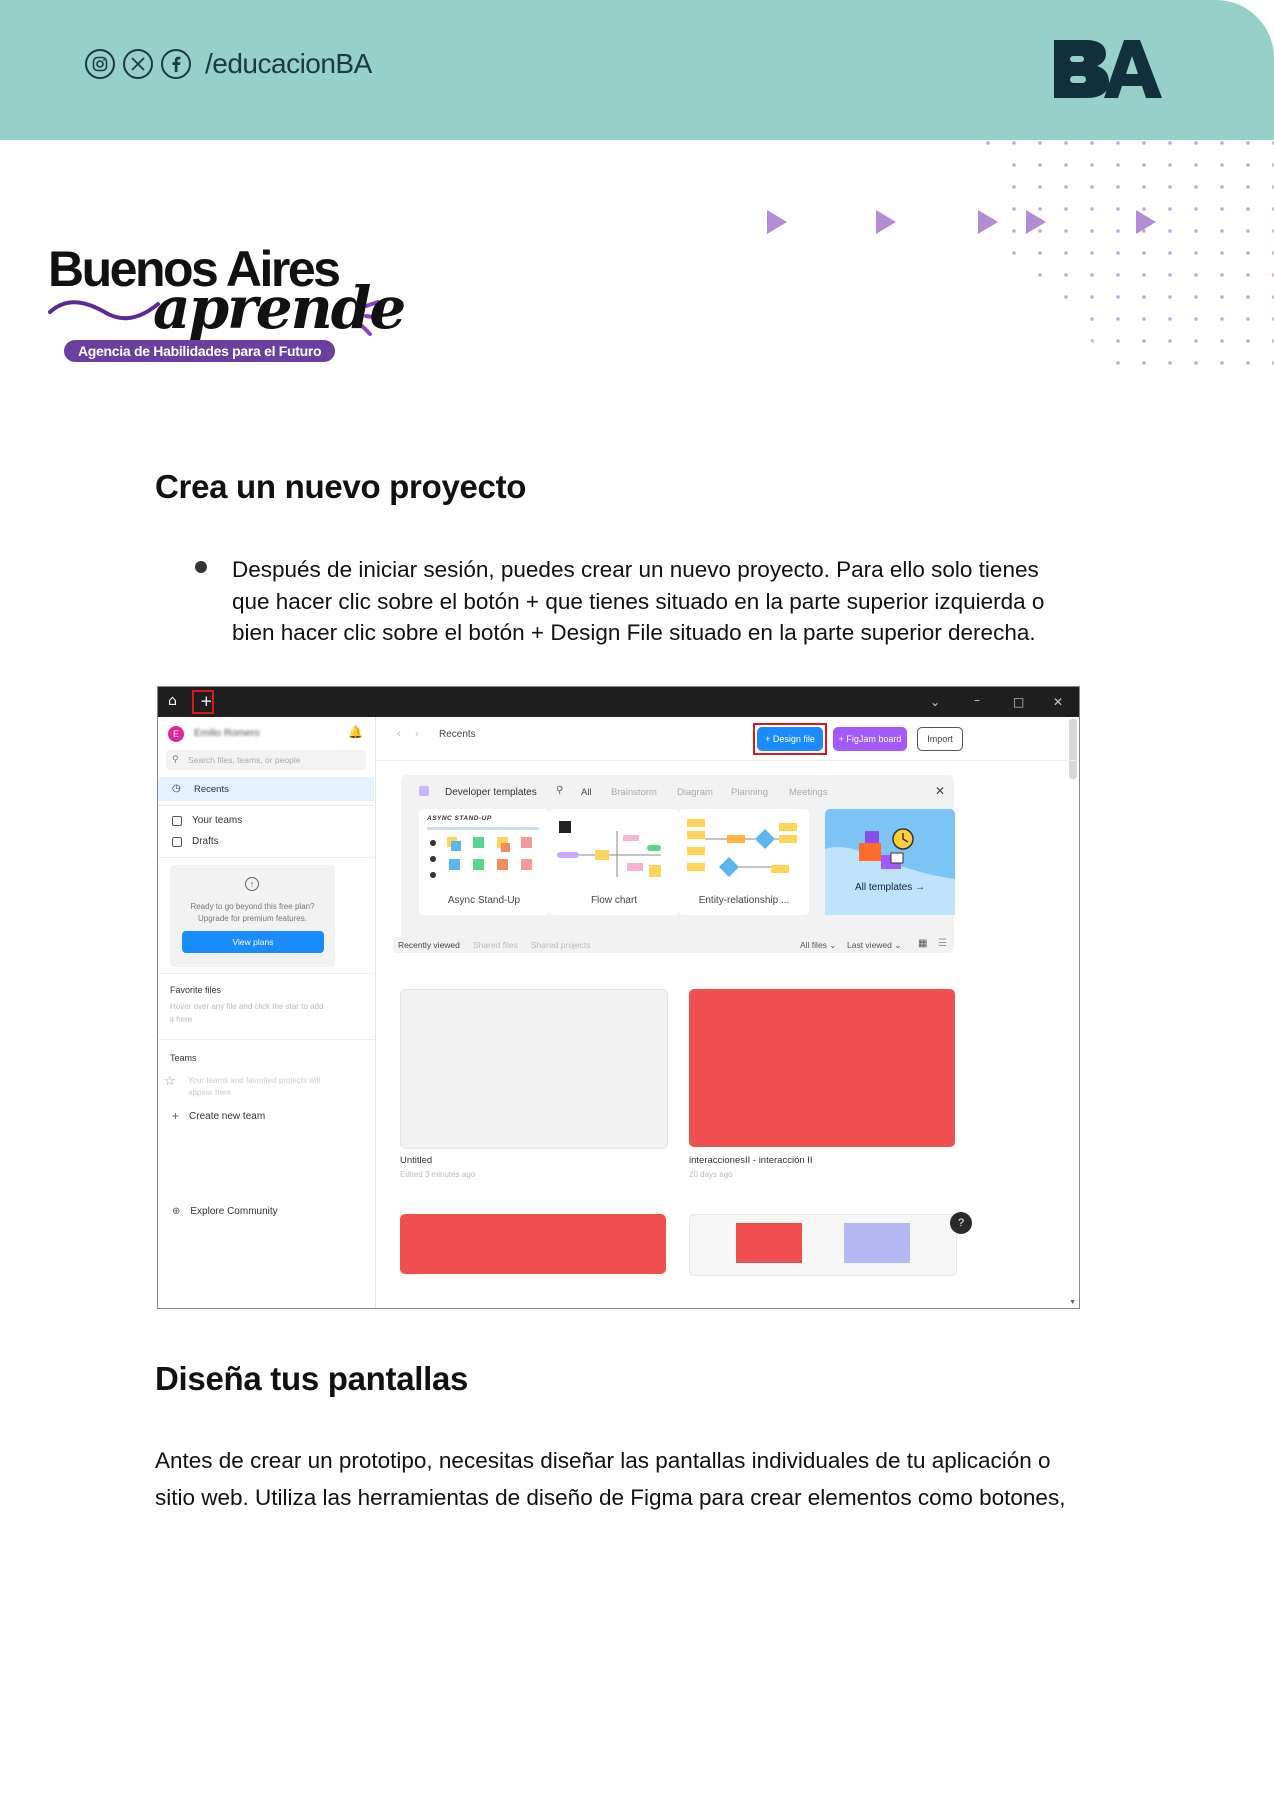  Describe the element at coordinates (870, 739) in the screenshot. I see `figjam-board-button: + FigJam board` at that location.